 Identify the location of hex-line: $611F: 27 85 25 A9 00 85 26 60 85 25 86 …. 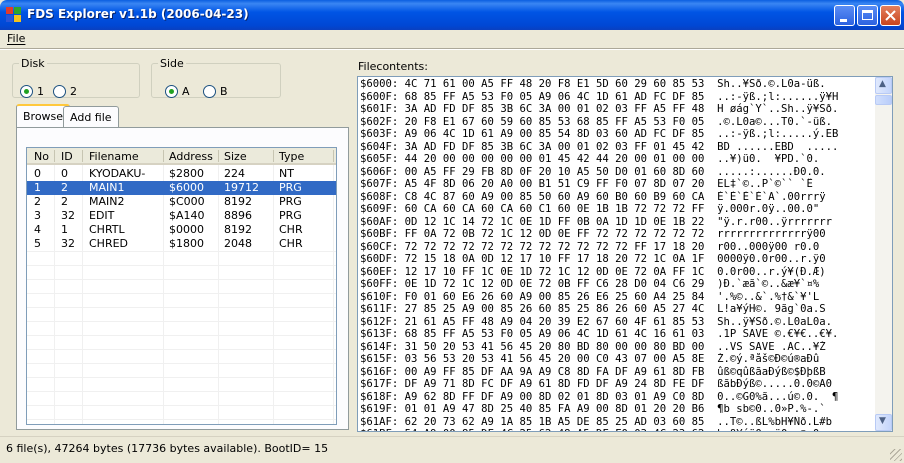
(593, 309).